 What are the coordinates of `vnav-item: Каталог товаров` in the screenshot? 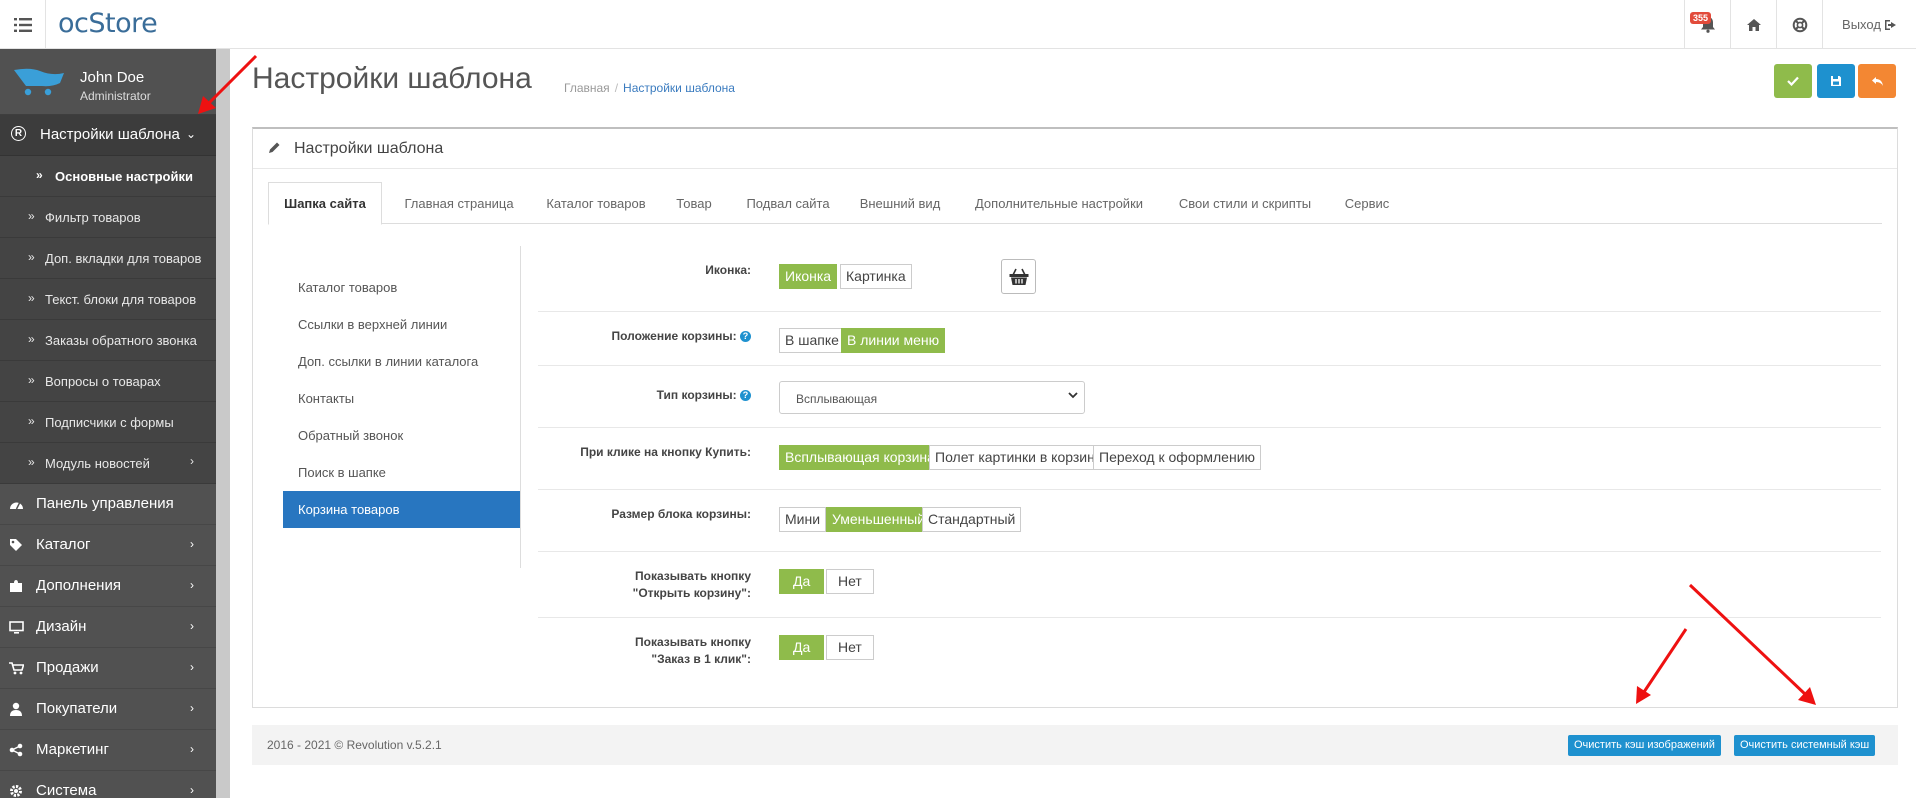 It's located at (401, 287).